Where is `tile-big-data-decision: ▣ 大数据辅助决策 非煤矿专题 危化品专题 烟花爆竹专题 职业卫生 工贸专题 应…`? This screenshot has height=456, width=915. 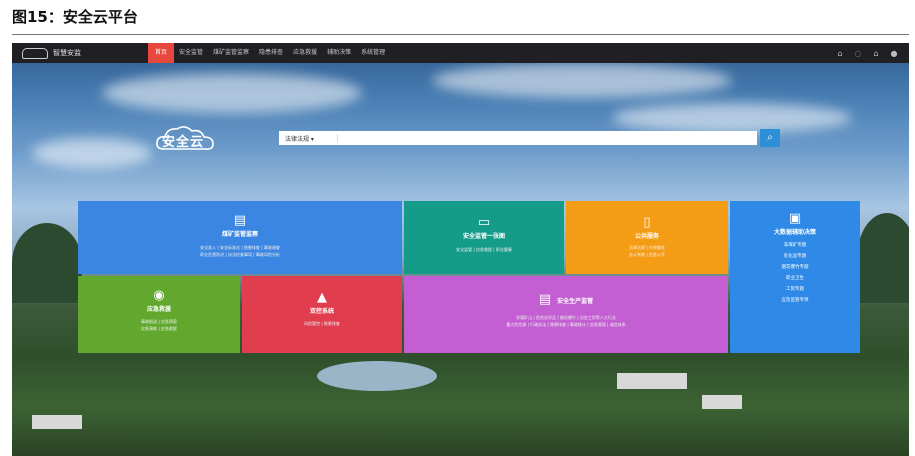 tile-big-data-decision: ▣ 大数据辅助决策 非煤矿专题 危化品专题 烟花爆竹专题 职业卫生 工贸专题 应… is located at coordinates (795, 277).